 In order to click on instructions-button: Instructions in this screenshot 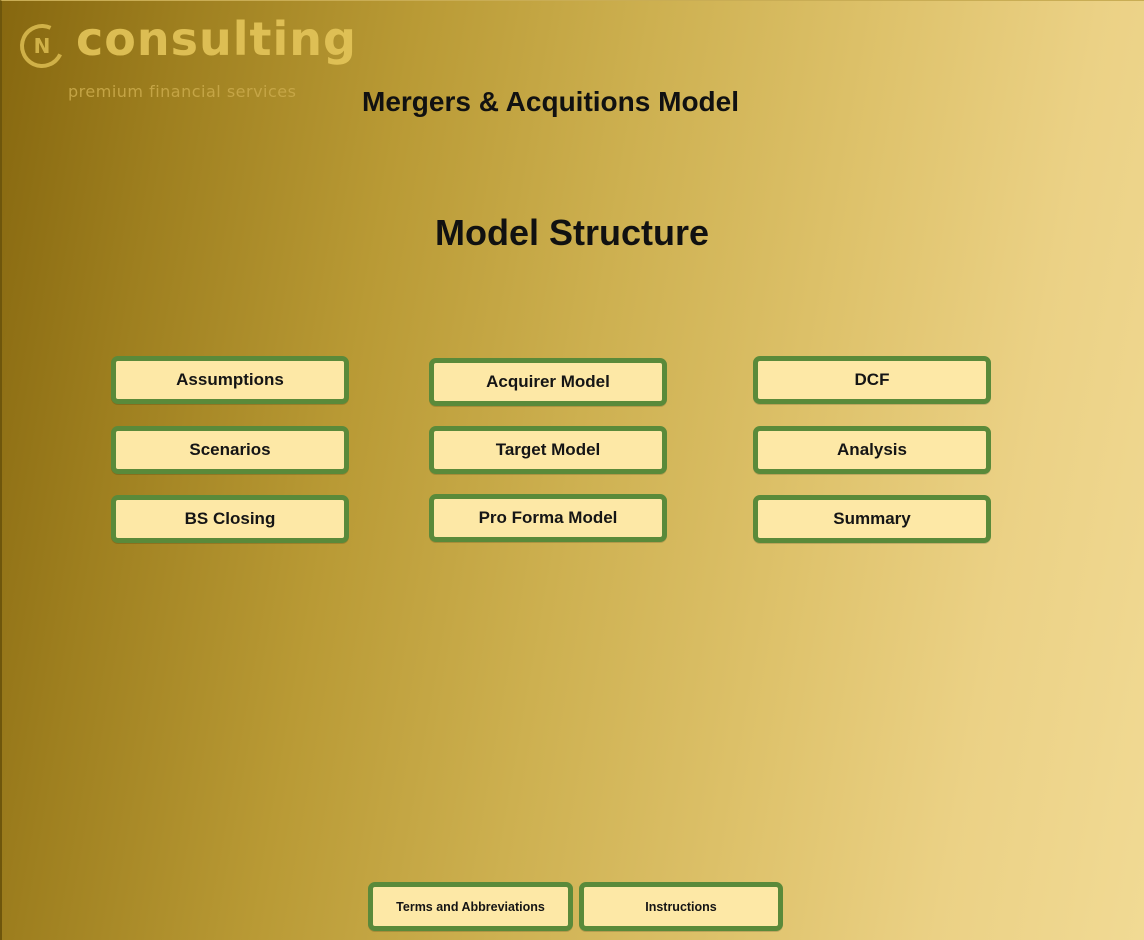, I will do `click(681, 906)`.